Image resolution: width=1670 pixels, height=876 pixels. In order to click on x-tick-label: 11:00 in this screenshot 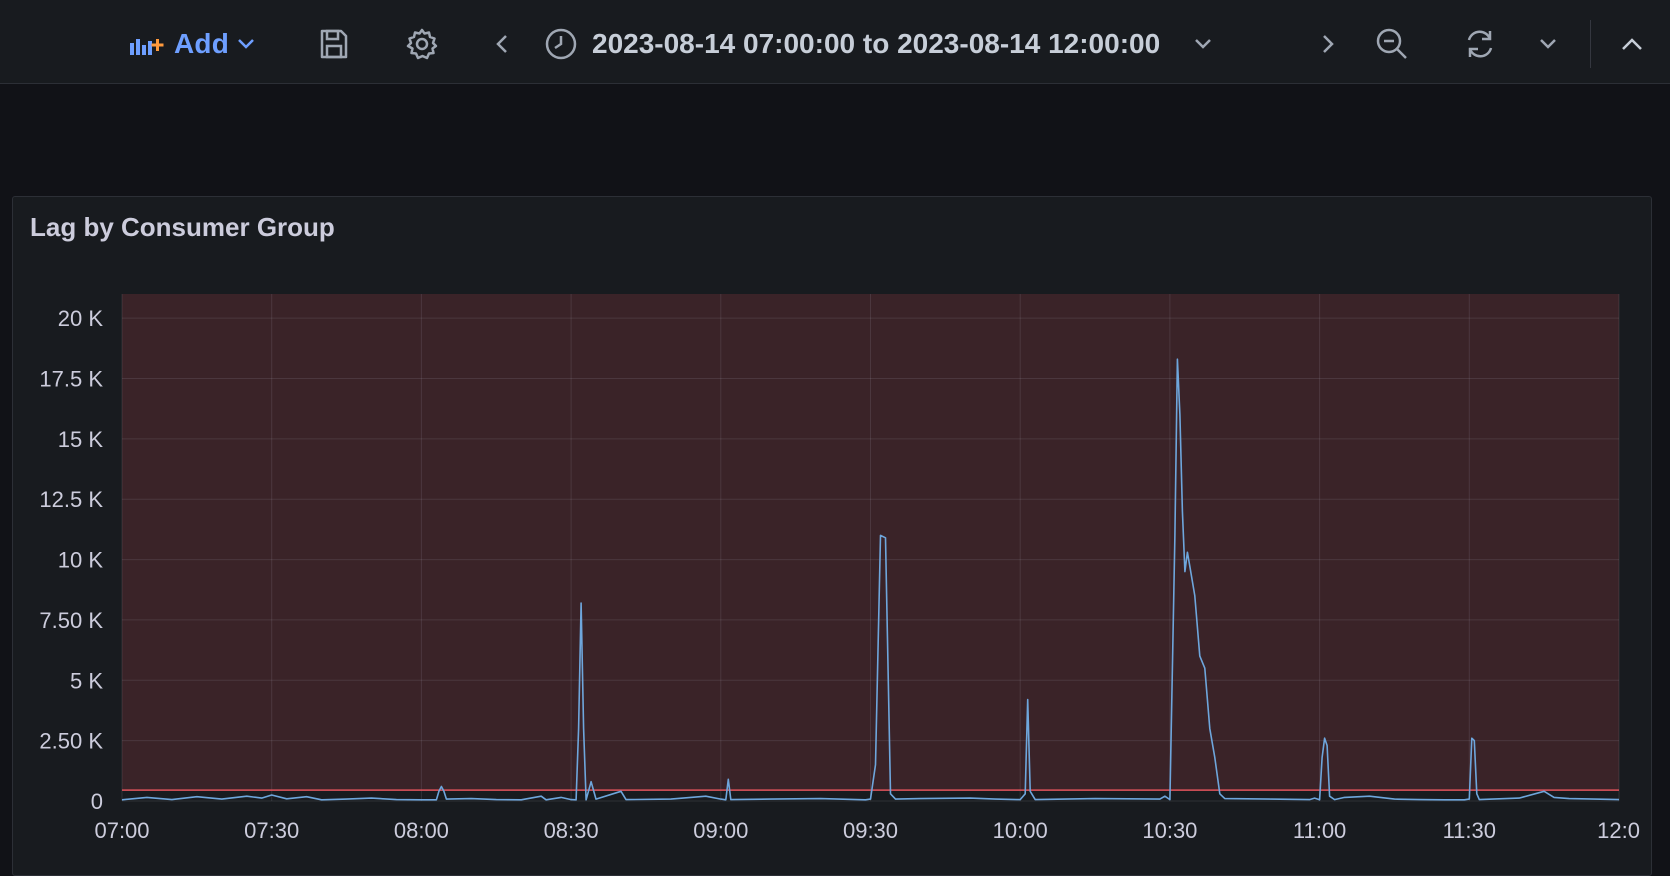, I will do `click(1319, 830)`.